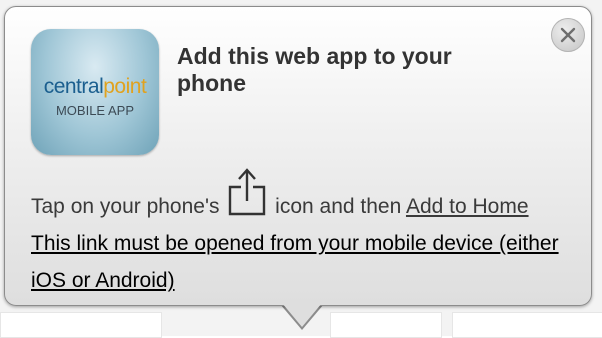  I want to click on add-to-home-link: Add to Home, so click(467, 206).